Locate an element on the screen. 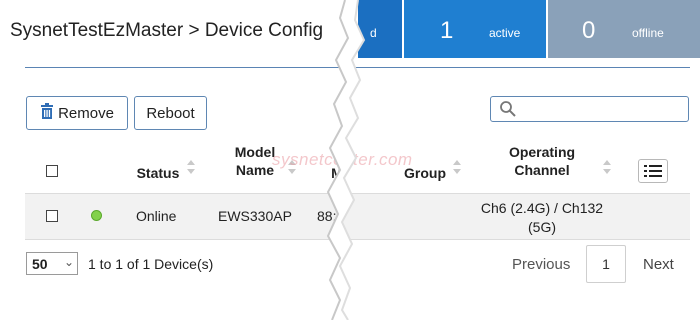 Image resolution: width=700 pixels, height=320 pixels. next-page-button: Next is located at coordinates (658, 264).